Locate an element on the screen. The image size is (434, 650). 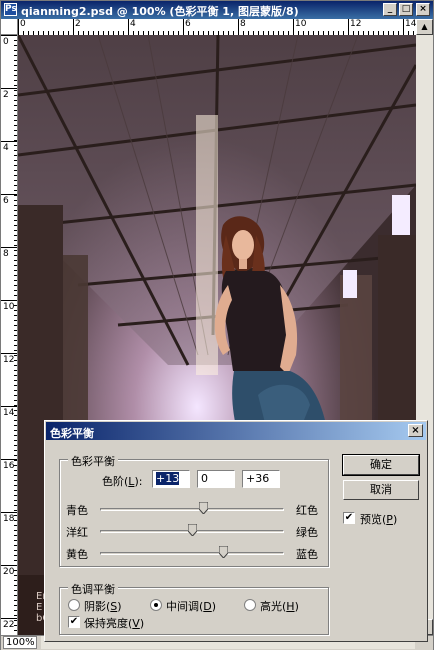
cyan-red-slider is located at coordinates (192, 509).